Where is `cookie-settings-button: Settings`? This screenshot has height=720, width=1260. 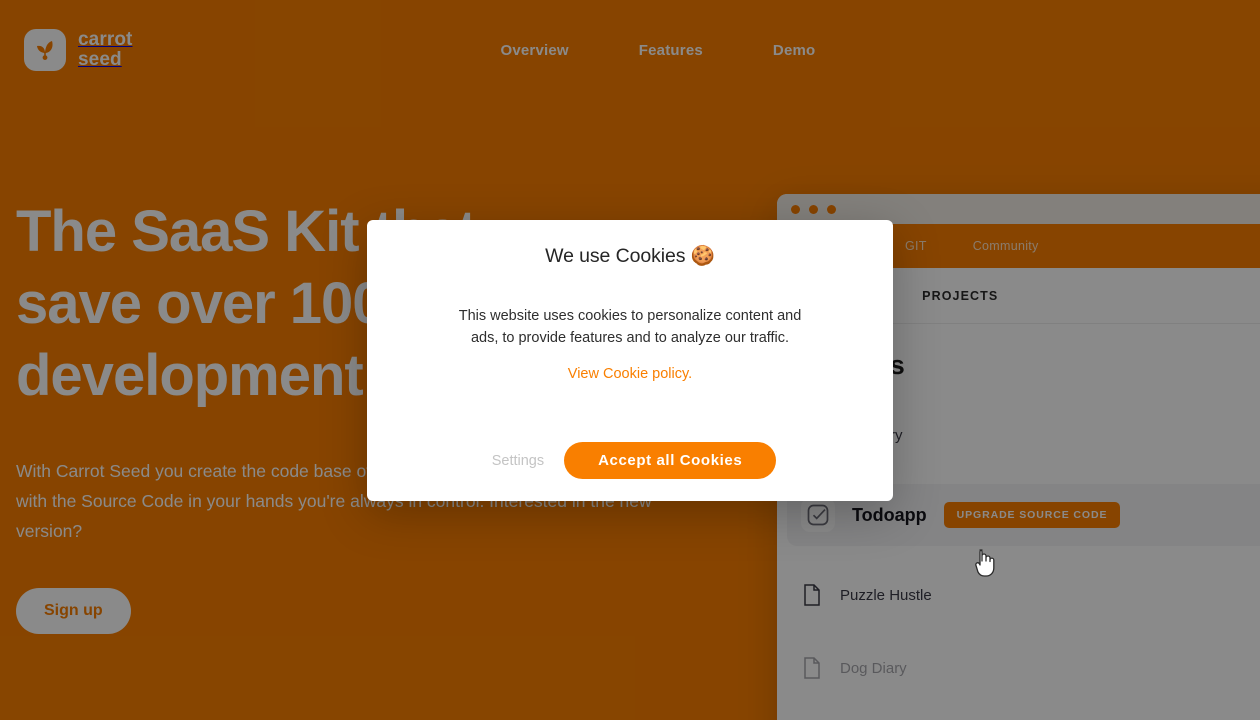 cookie-settings-button: Settings is located at coordinates (518, 461).